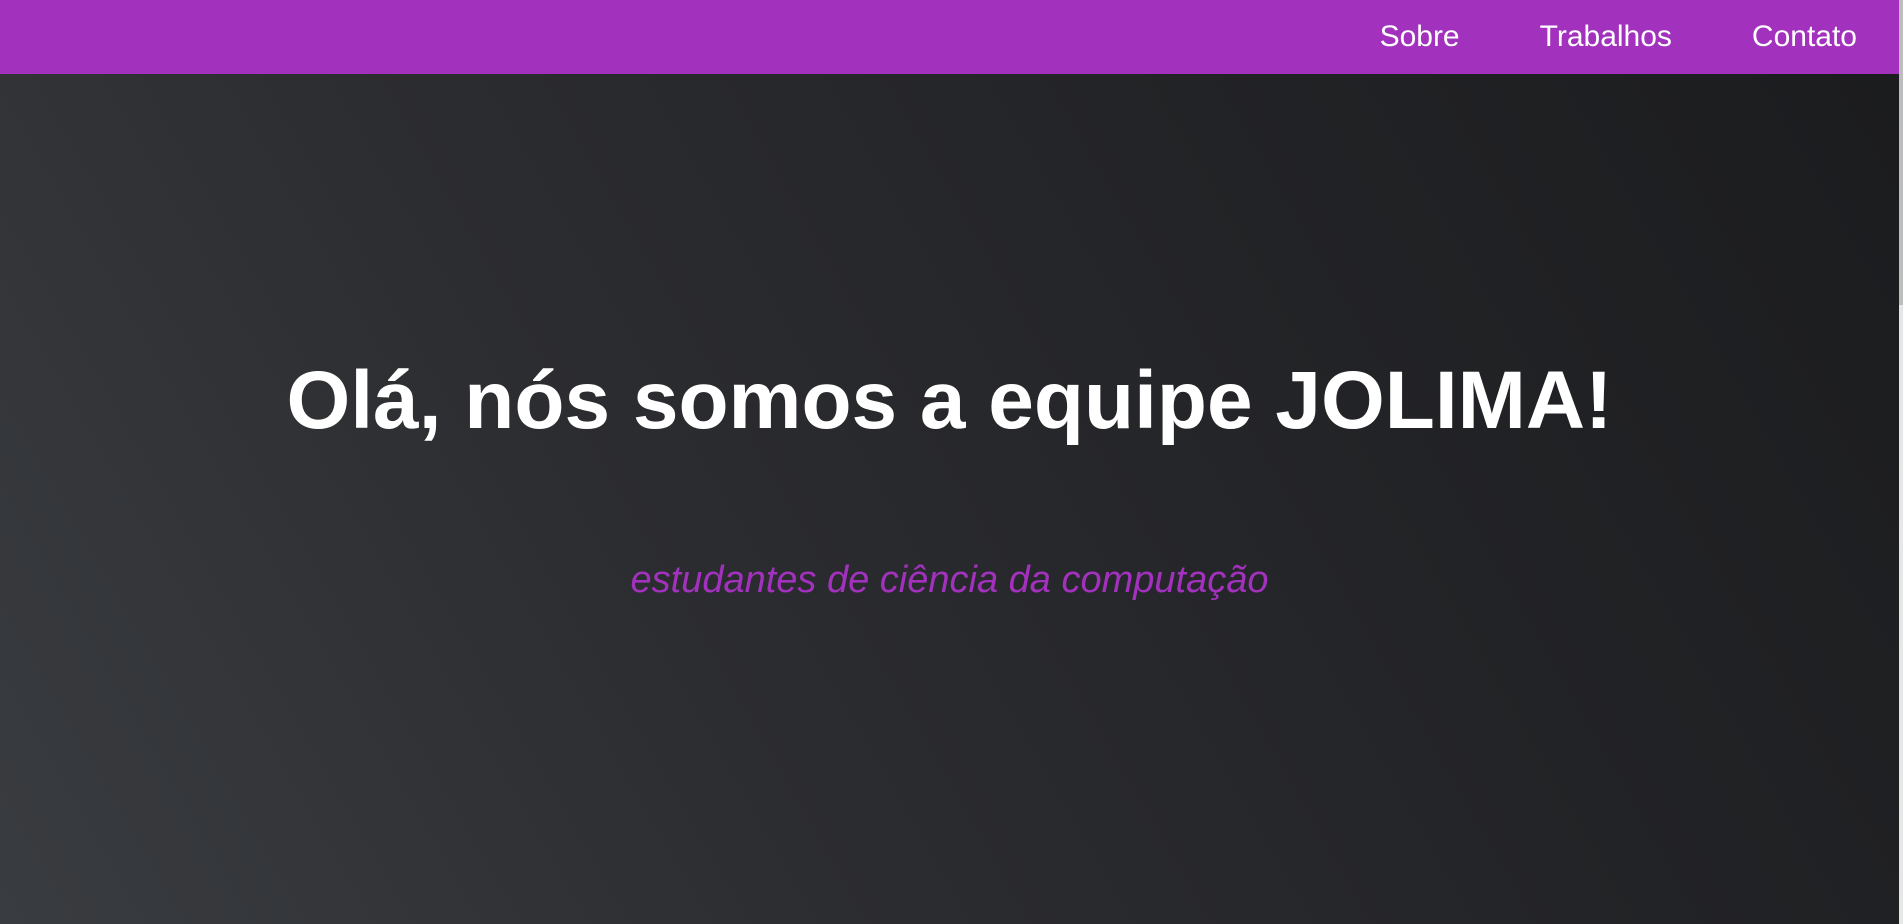  What do you see at coordinates (1901, 152) in the screenshot?
I see `scrollbar-thumb` at bounding box center [1901, 152].